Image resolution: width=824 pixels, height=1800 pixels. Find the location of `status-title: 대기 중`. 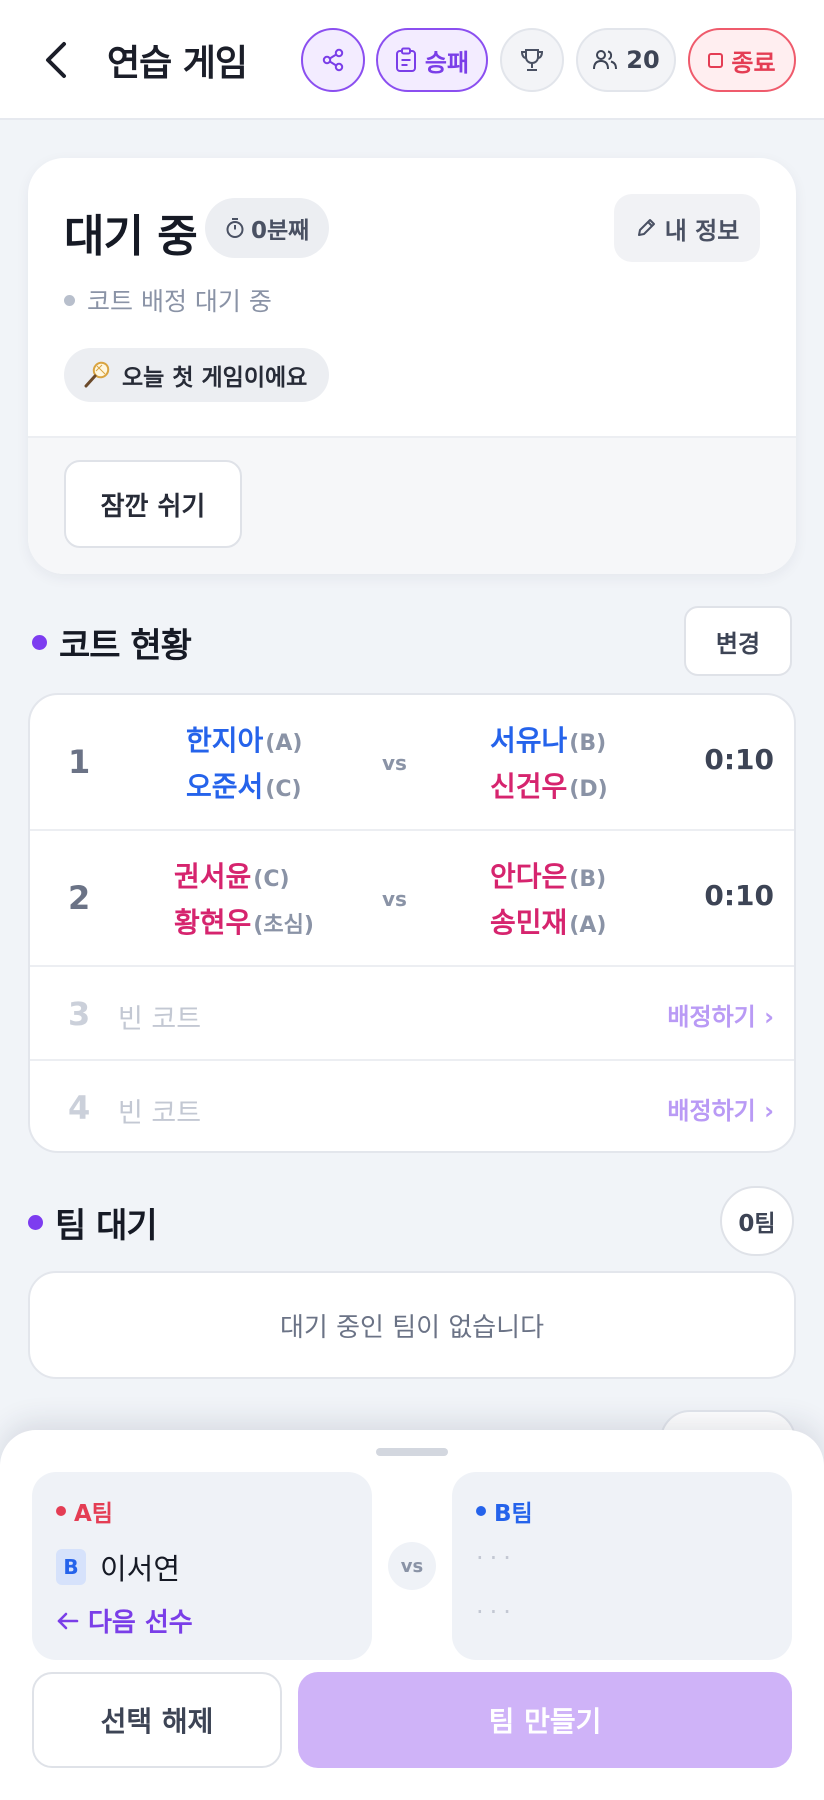

status-title: 대기 중 is located at coordinates (131, 236).